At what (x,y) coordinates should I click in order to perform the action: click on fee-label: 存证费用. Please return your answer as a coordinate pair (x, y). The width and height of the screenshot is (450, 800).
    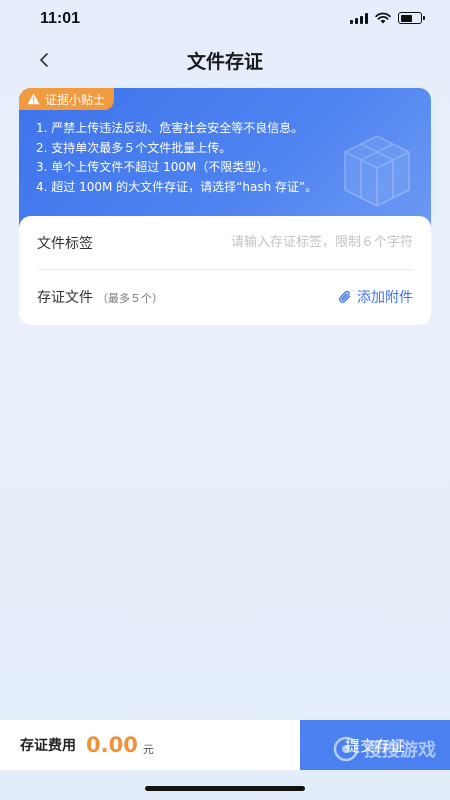
    Looking at the image, I should click on (48, 746).